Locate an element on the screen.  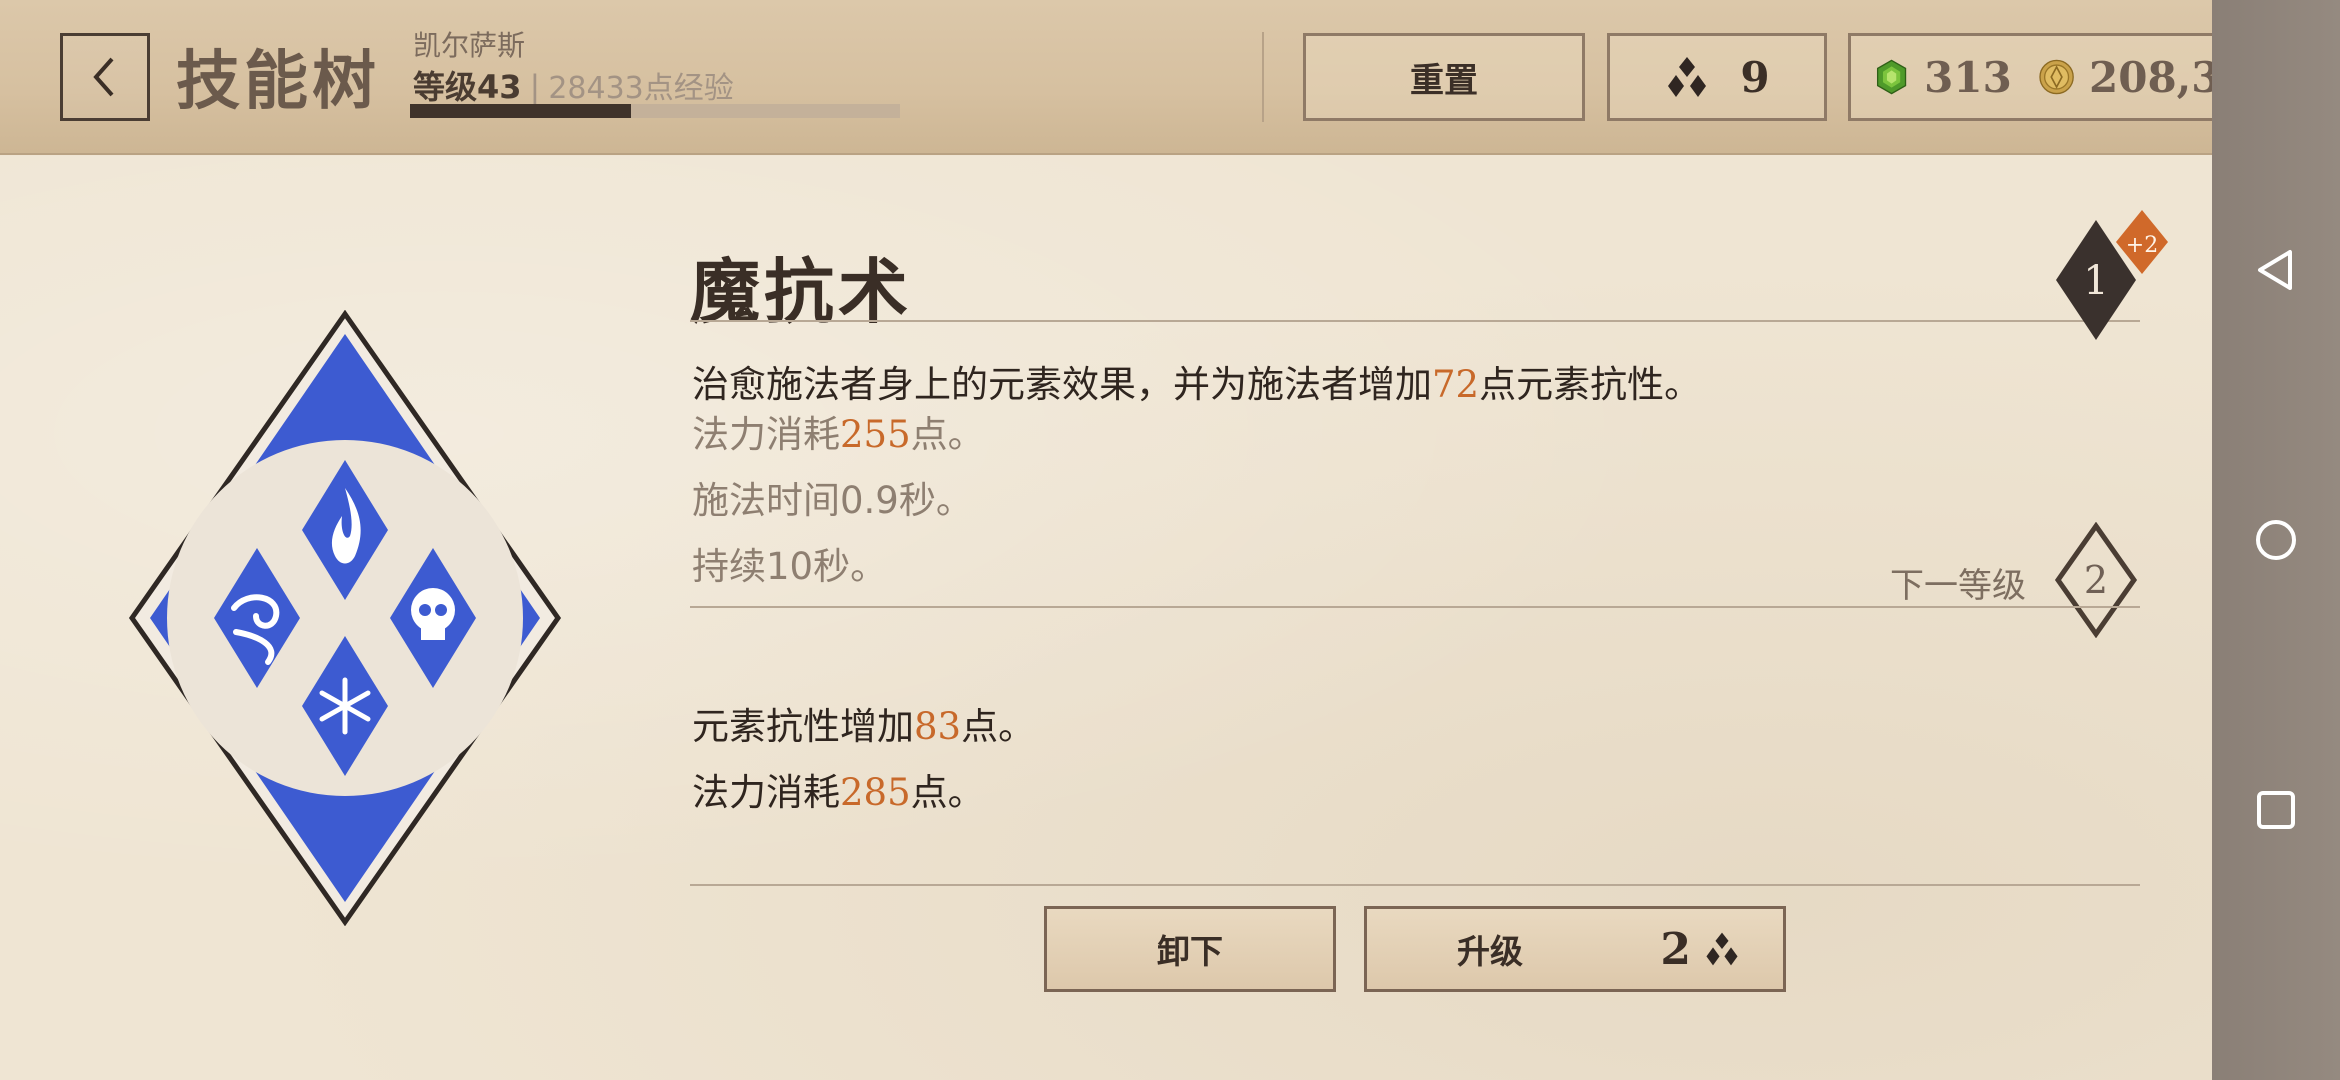
elemental-resistance-icon is located at coordinates (345, 618).